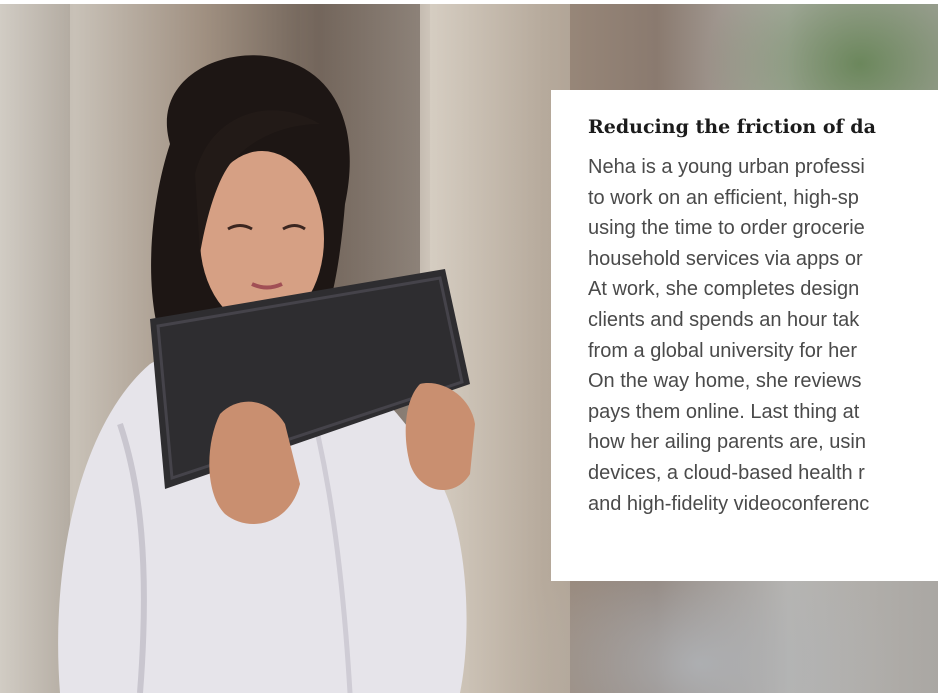 This screenshot has height=693, width=938. What do you see at coordinates (727, 442) in the screenshot?
I see `body-line: how her ailing parents are, usin` at bounding box center [727, 442].